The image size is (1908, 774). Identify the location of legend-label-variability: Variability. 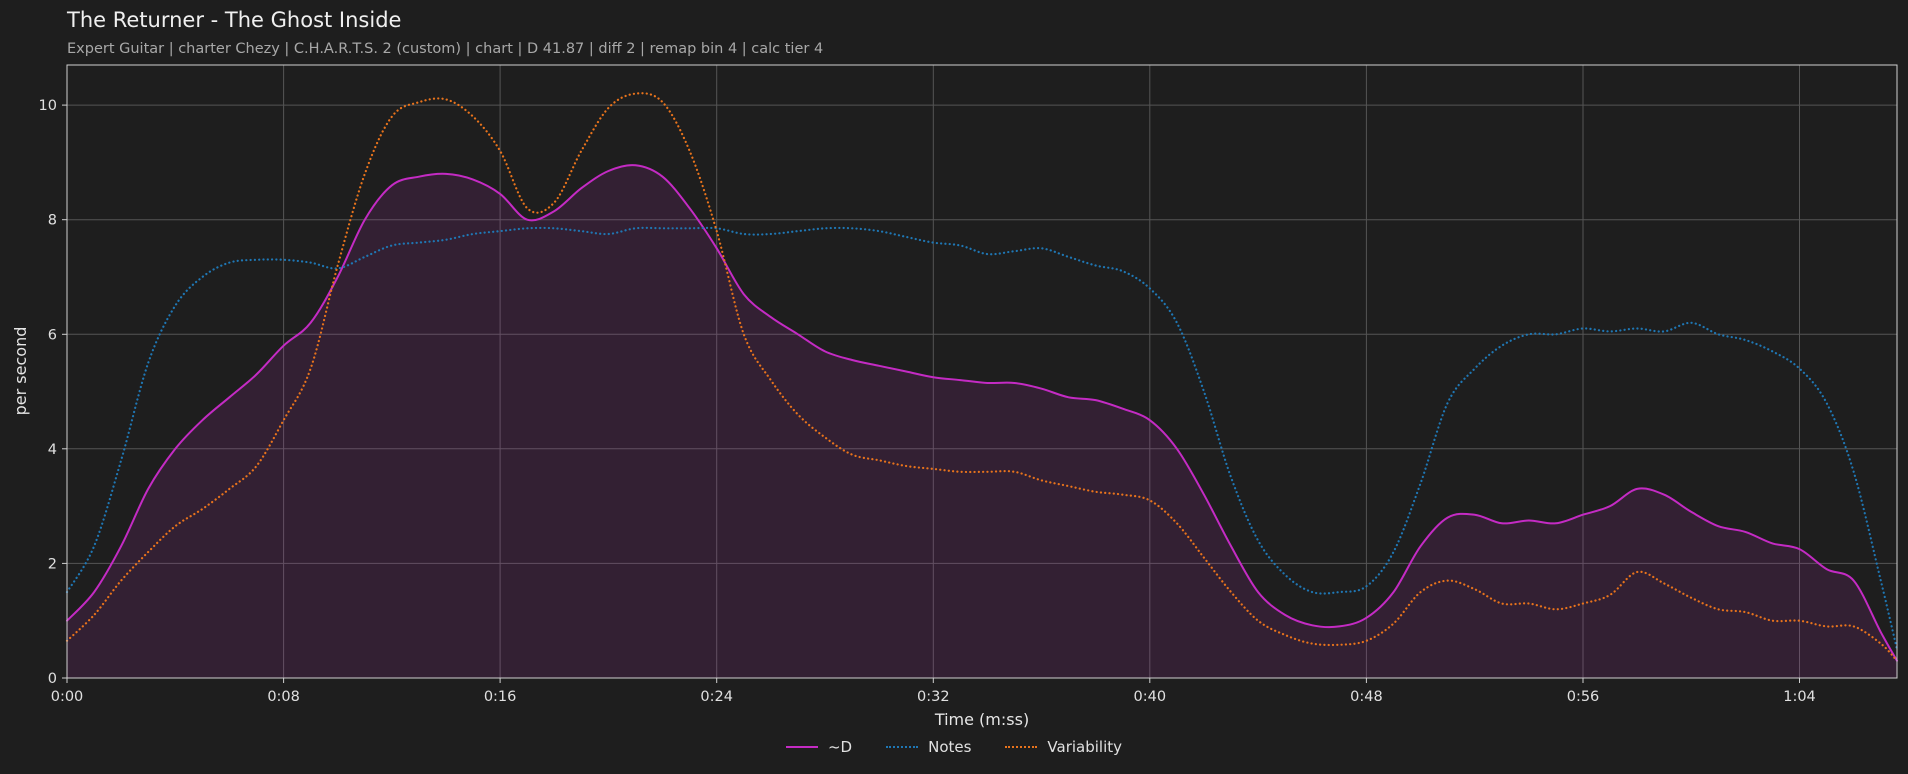
(1085, 747).